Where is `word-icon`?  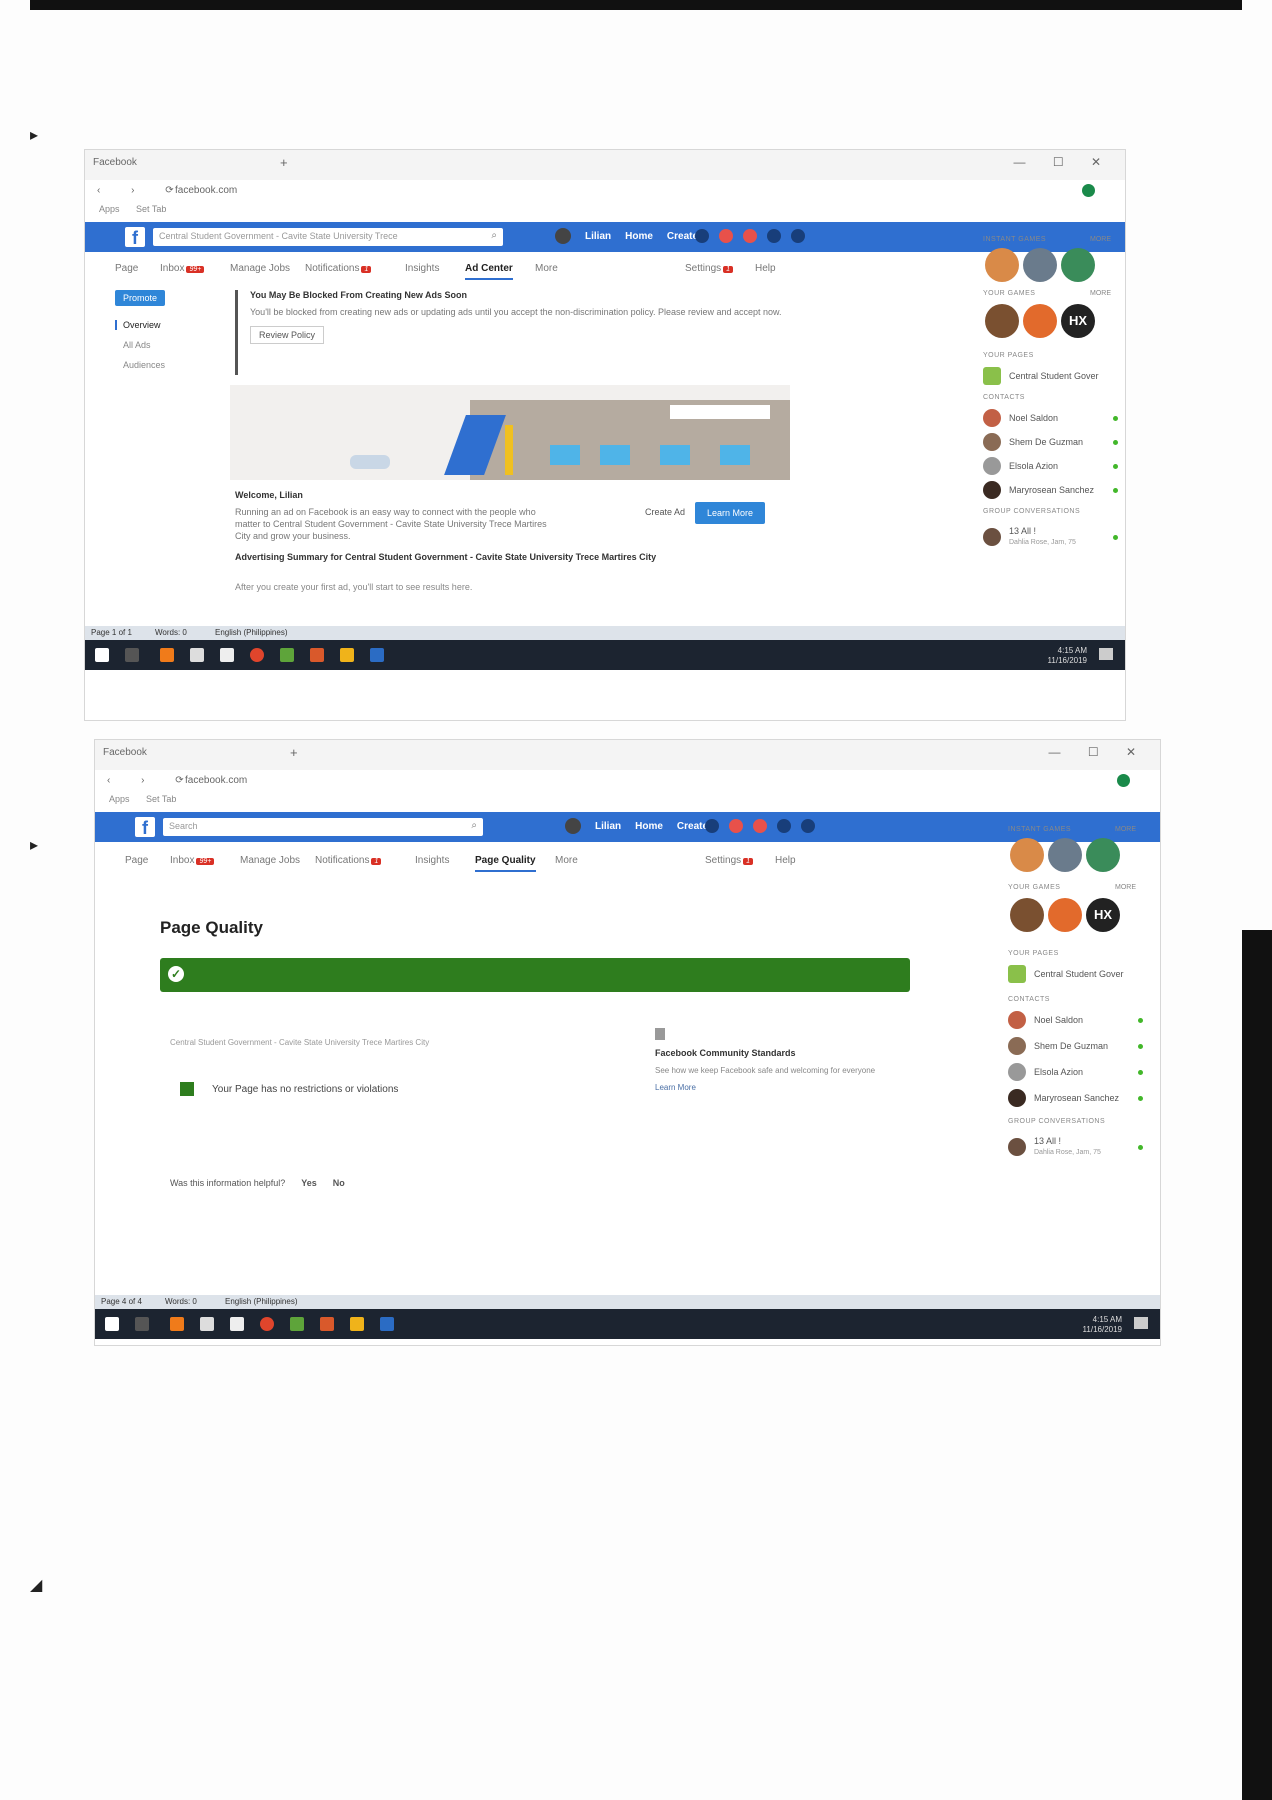 word-icon is located at coordinates (387, 1324).